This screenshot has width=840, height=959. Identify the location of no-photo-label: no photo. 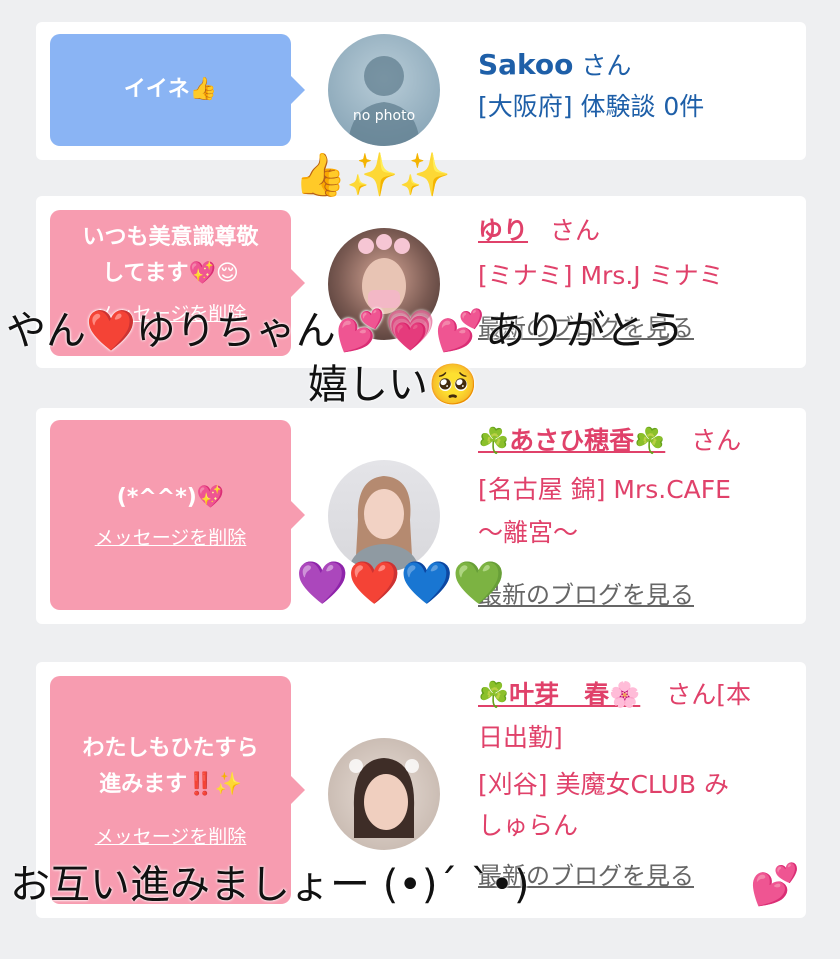
(384, 116).